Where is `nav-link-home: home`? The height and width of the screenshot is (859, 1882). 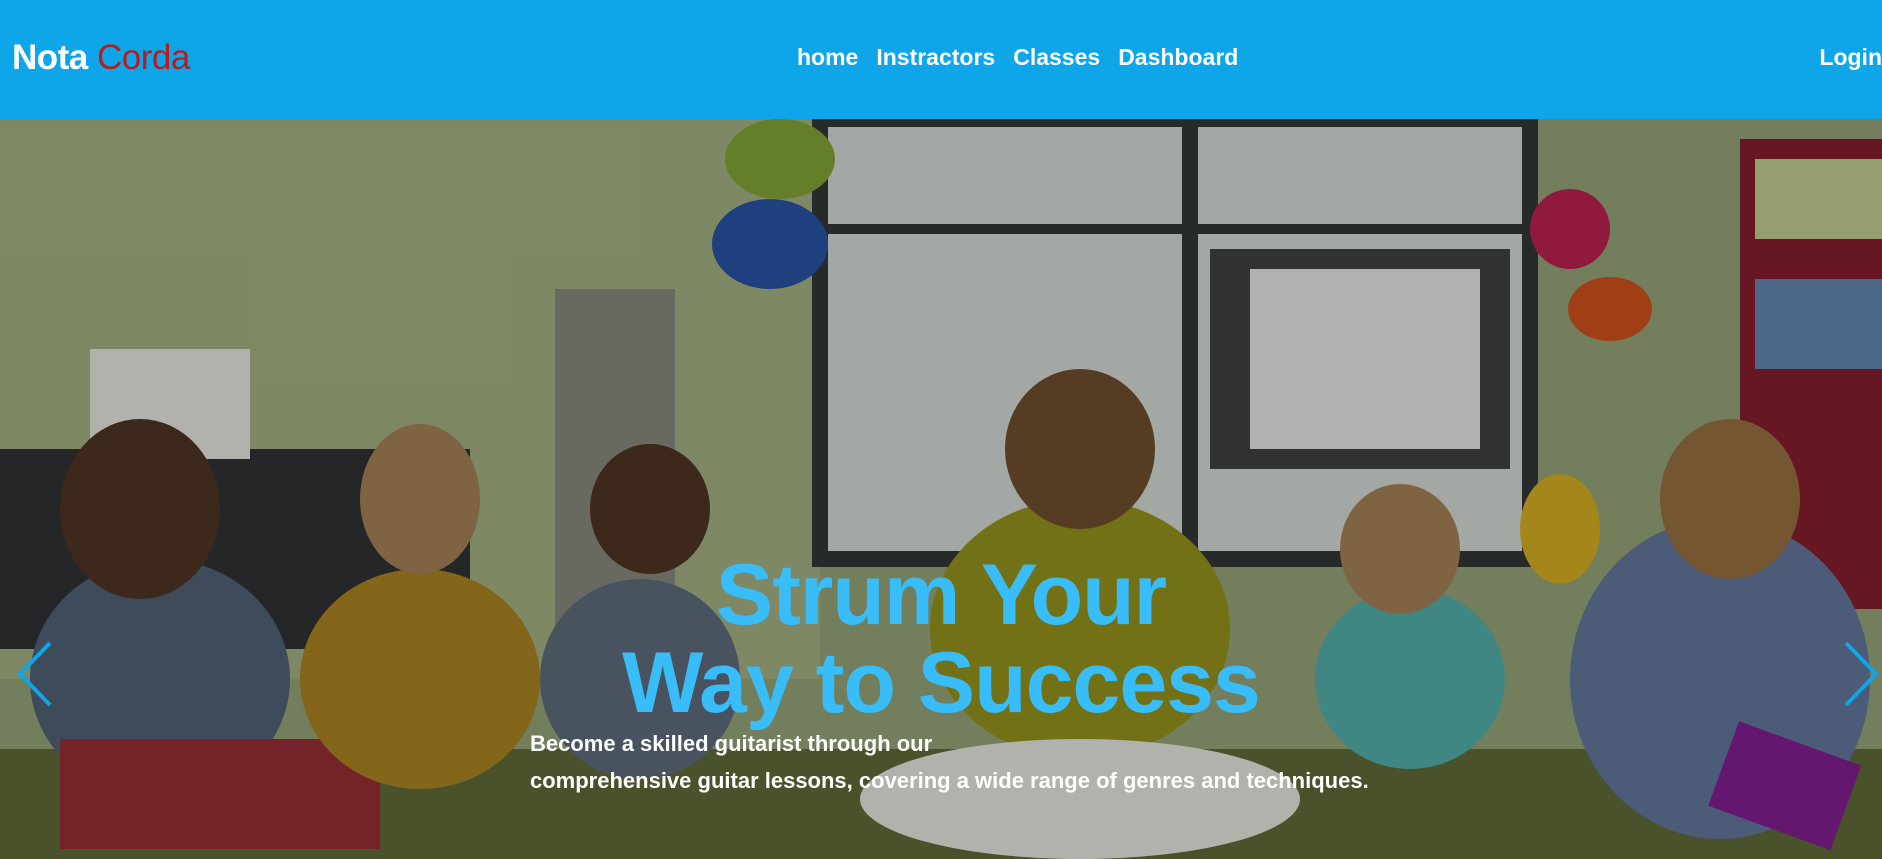
nav-link-home: home is located at coordinates (827, 57).